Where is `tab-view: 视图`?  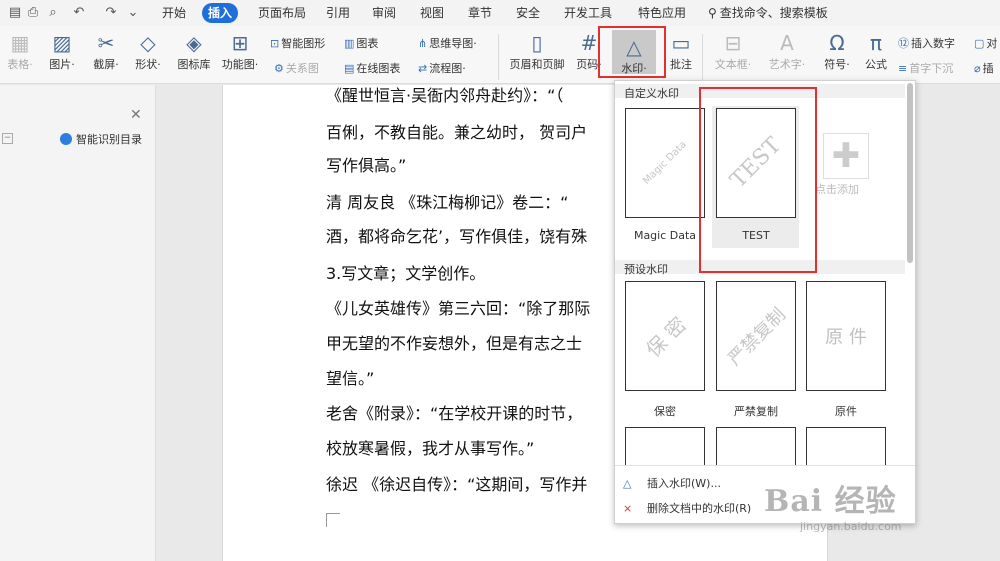
tab-view: 视图 is located at coordinates (432, 13).